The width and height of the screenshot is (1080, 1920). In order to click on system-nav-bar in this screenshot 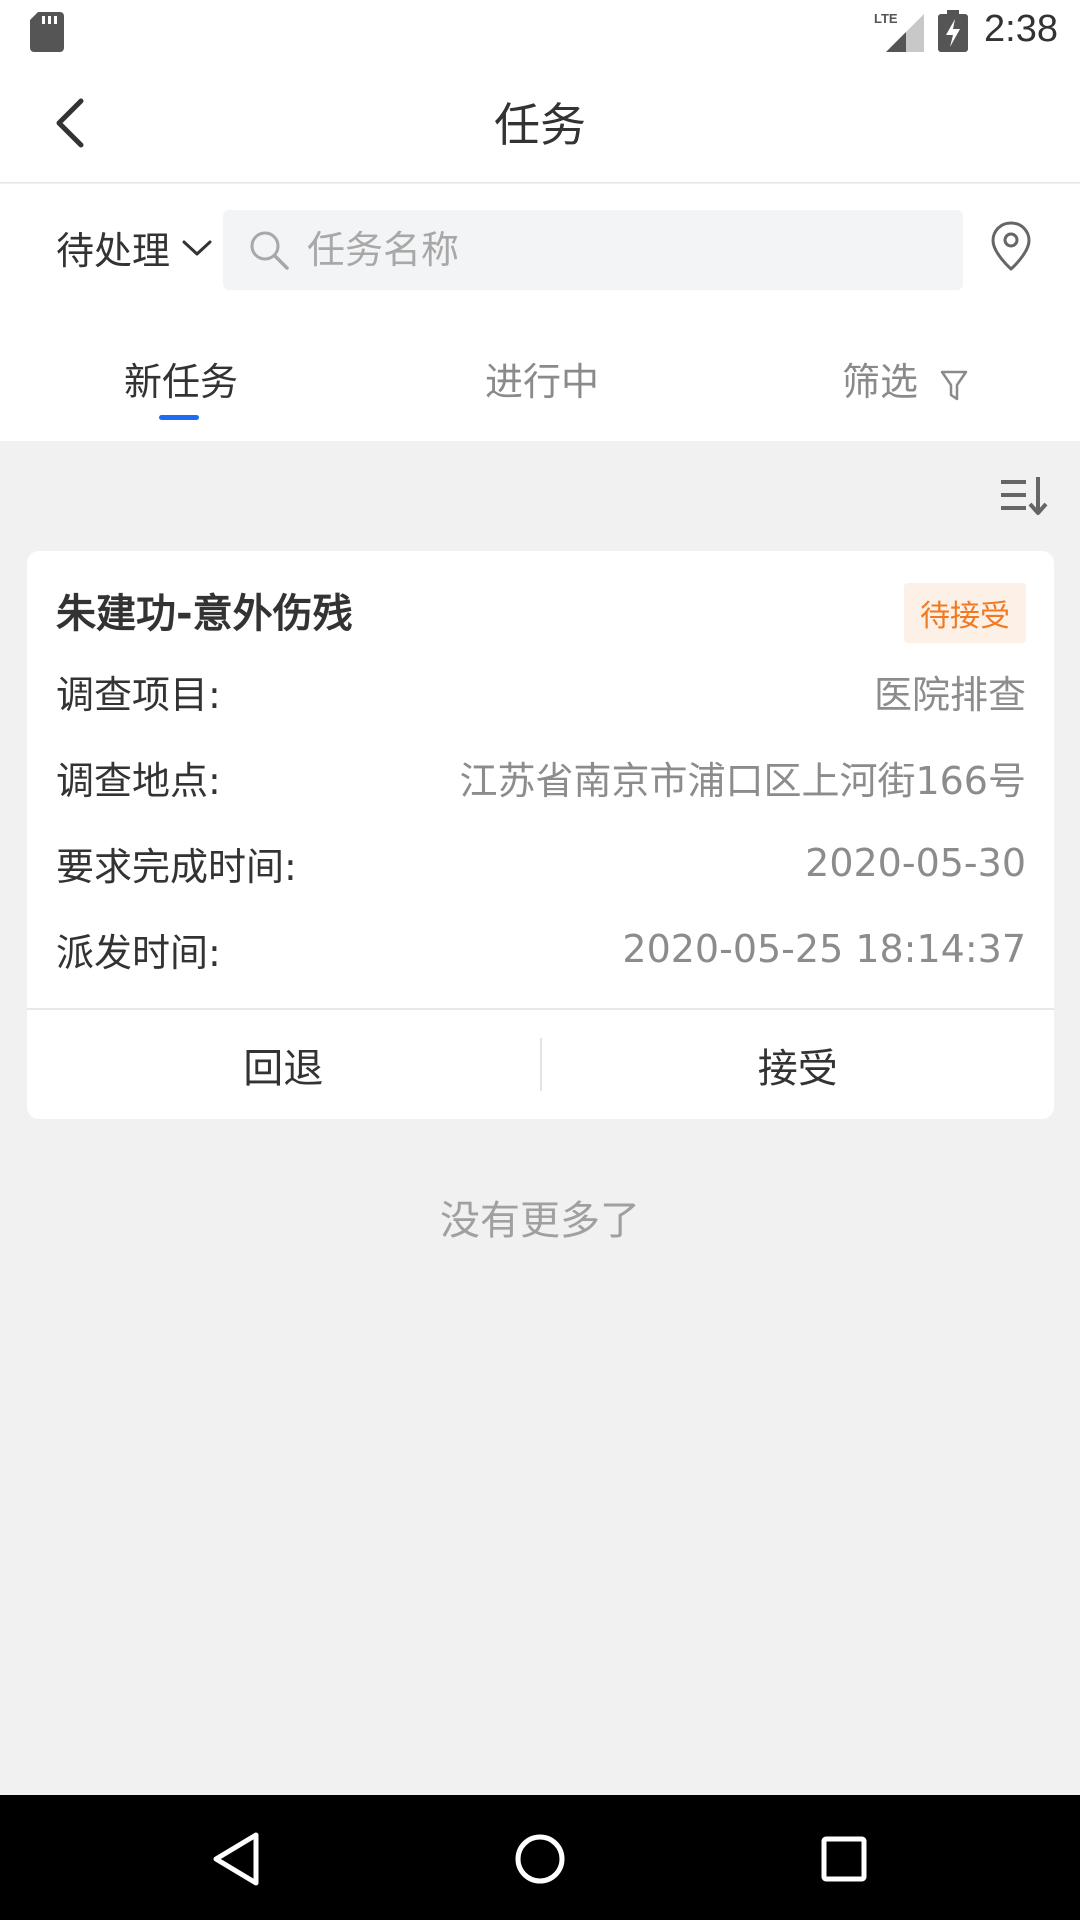, I will do `click(540, 1857)`.